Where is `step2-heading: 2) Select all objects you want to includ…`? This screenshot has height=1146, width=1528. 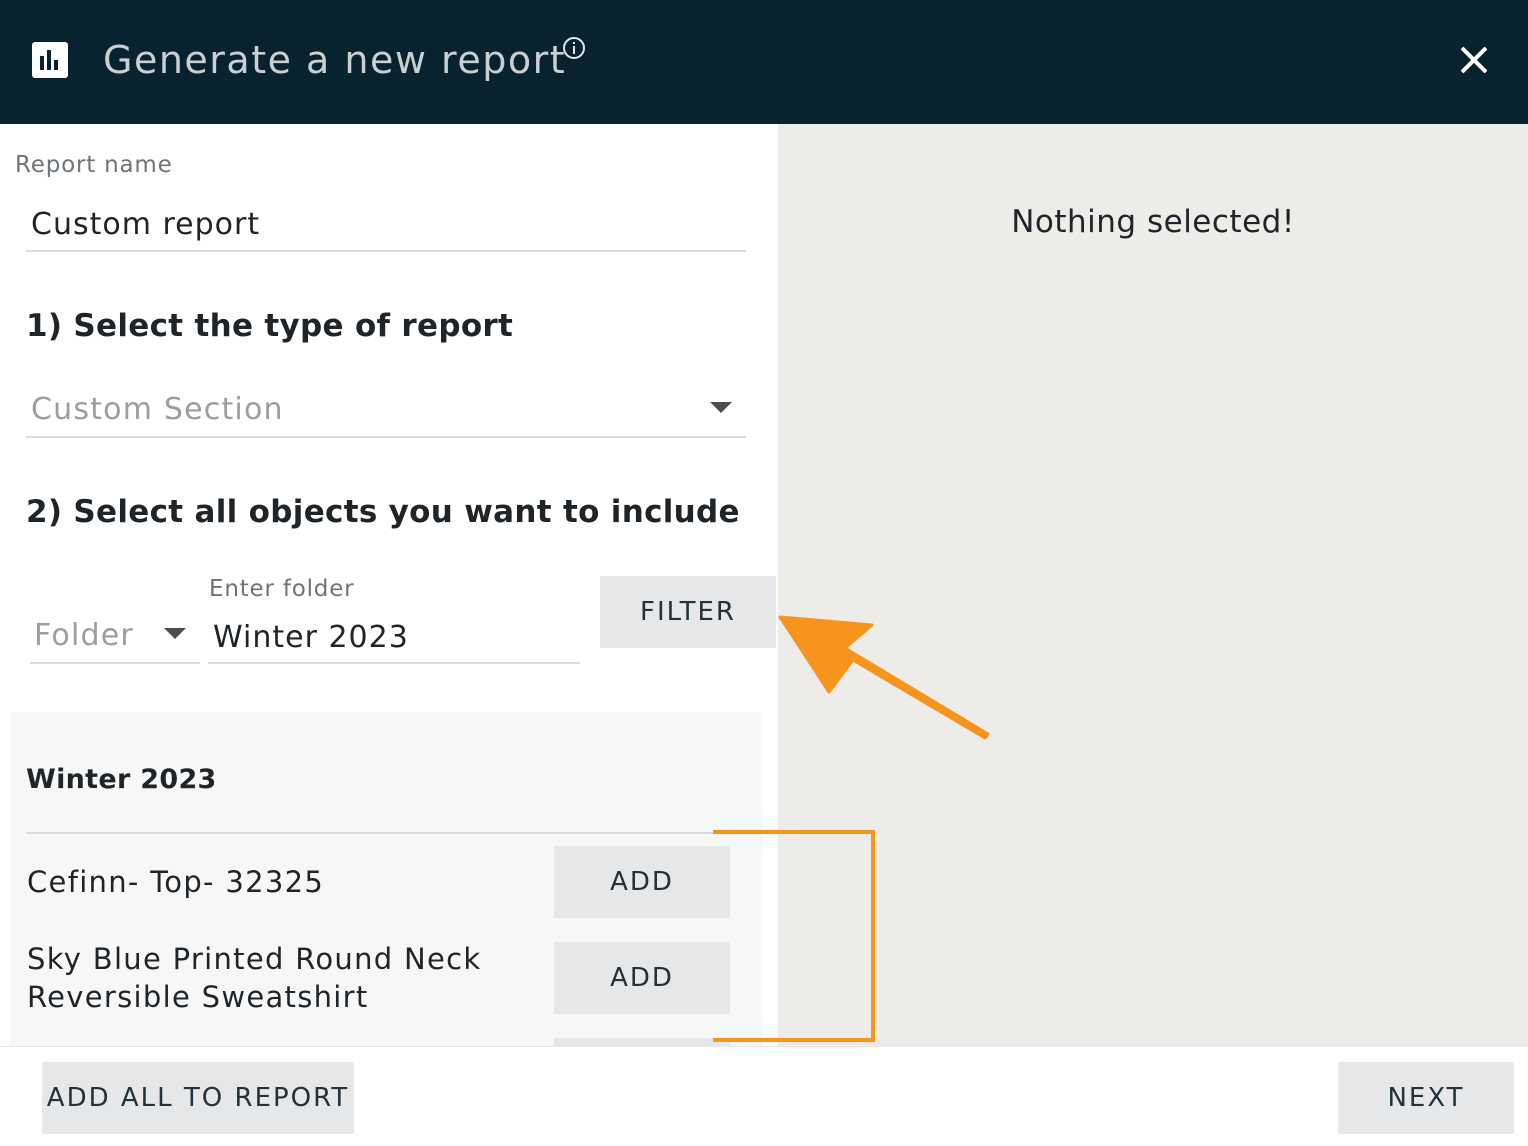
step2-heading: 2) Select all objects you want to includ… is located at coordinates (383, 512).